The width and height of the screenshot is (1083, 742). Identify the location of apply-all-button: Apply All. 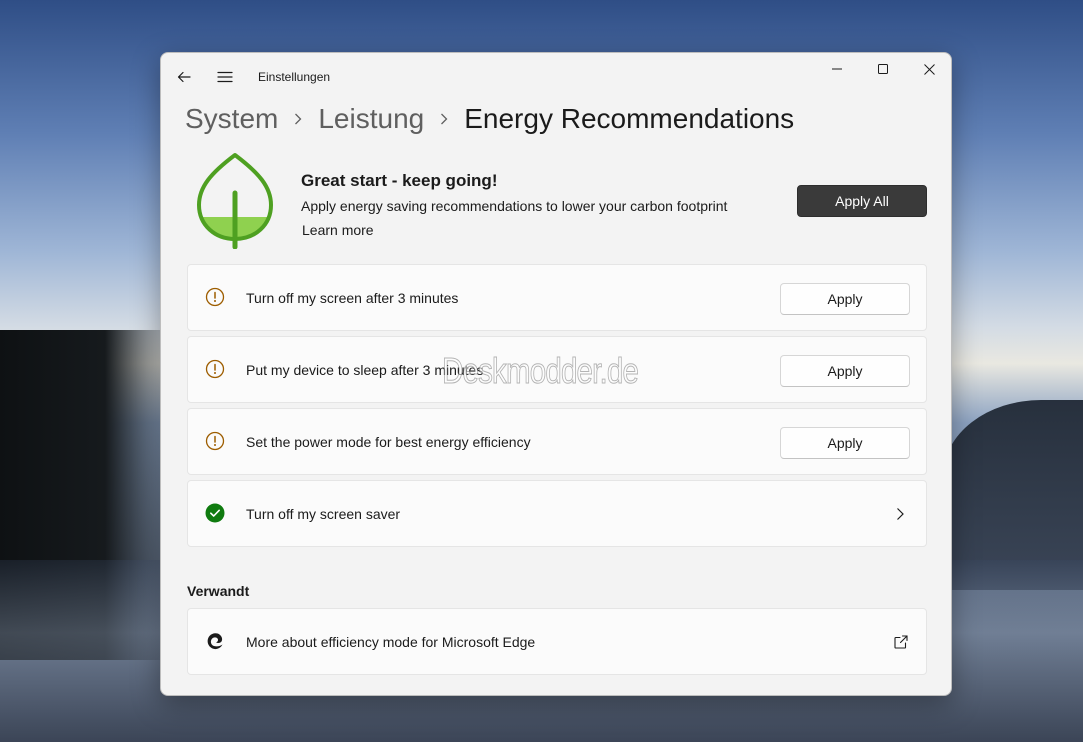
(862, 201).